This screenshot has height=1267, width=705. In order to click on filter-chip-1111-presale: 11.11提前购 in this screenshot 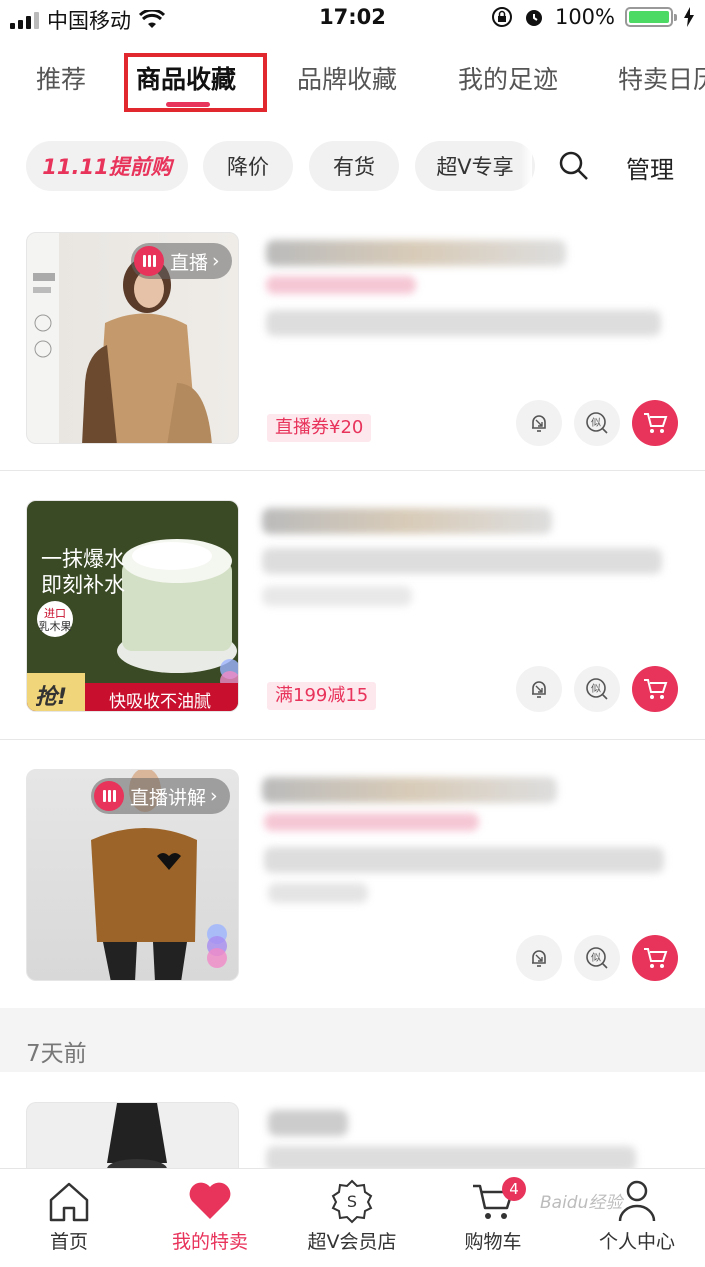, I will do `click(107, 166)`.